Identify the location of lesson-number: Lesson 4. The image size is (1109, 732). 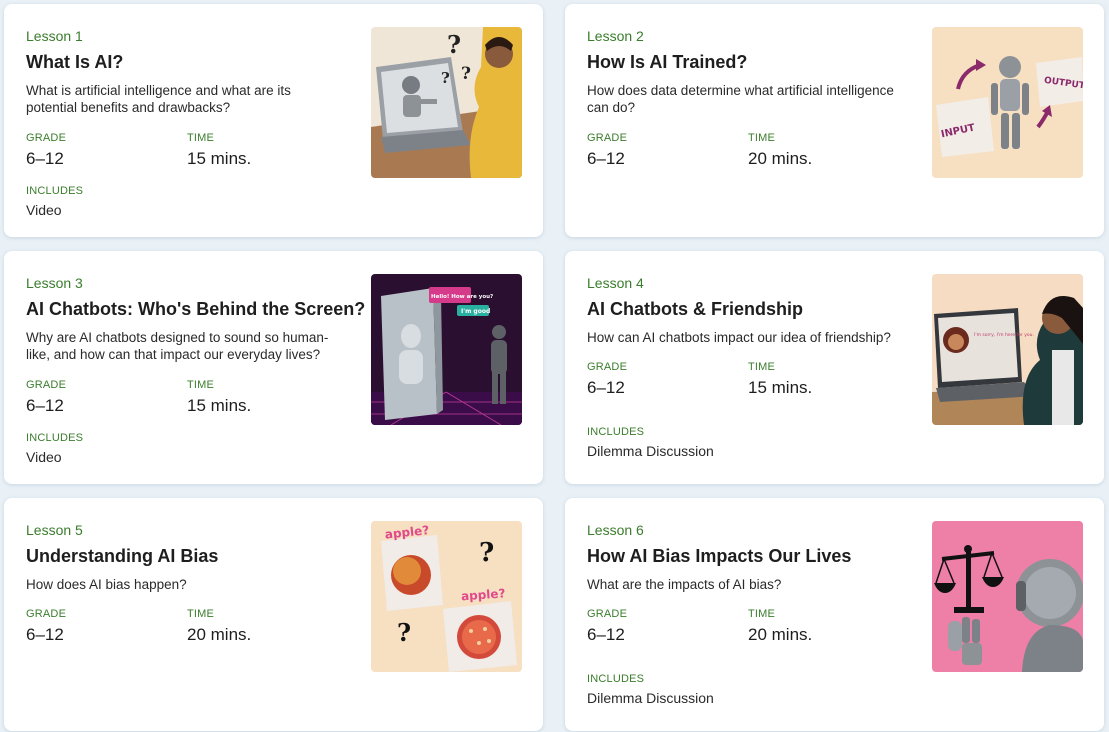
(615, 283).